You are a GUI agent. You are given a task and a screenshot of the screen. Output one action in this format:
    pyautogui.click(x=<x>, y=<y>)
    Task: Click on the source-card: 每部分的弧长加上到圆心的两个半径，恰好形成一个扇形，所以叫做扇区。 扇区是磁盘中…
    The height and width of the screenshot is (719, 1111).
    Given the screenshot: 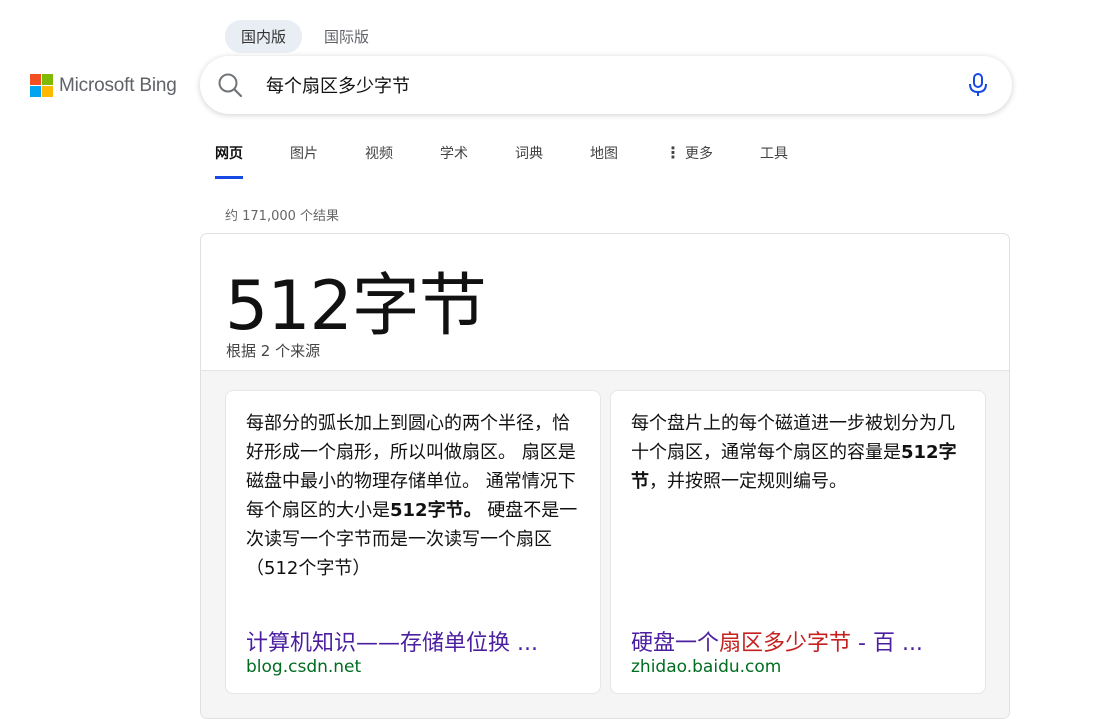 What is the action you would take?
    pyautogui.click(x=413, y=542)
    